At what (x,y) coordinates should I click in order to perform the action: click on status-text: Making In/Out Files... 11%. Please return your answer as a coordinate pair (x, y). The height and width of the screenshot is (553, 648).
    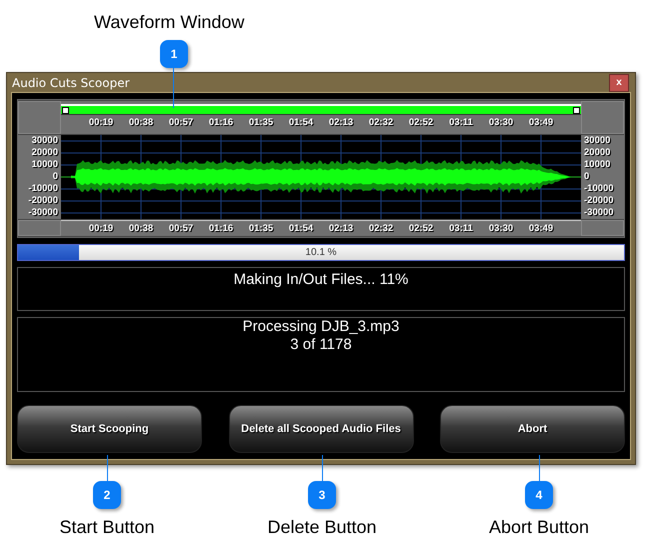
    Looking at the image, I should click on (321, 280).